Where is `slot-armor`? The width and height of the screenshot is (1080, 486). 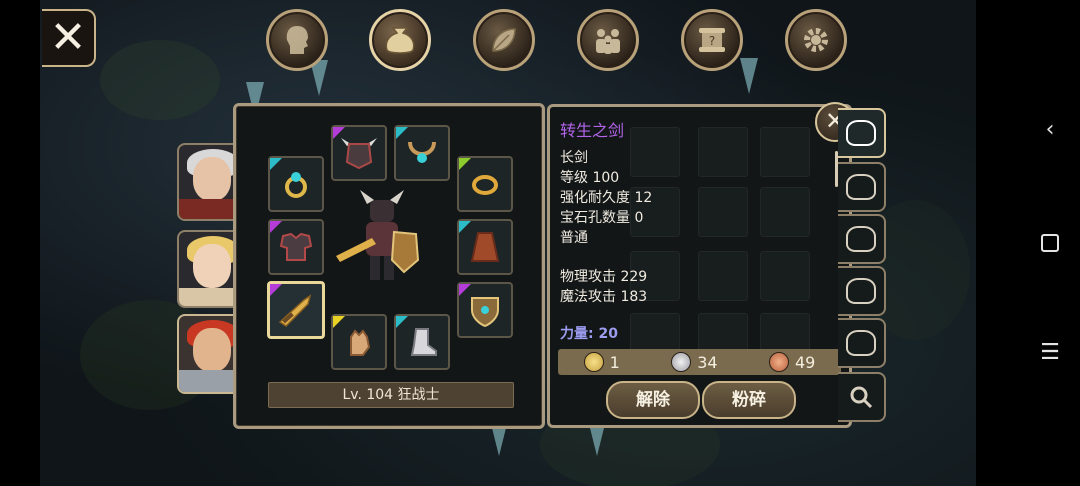
slot-armor is located at coordinates (296, 247).